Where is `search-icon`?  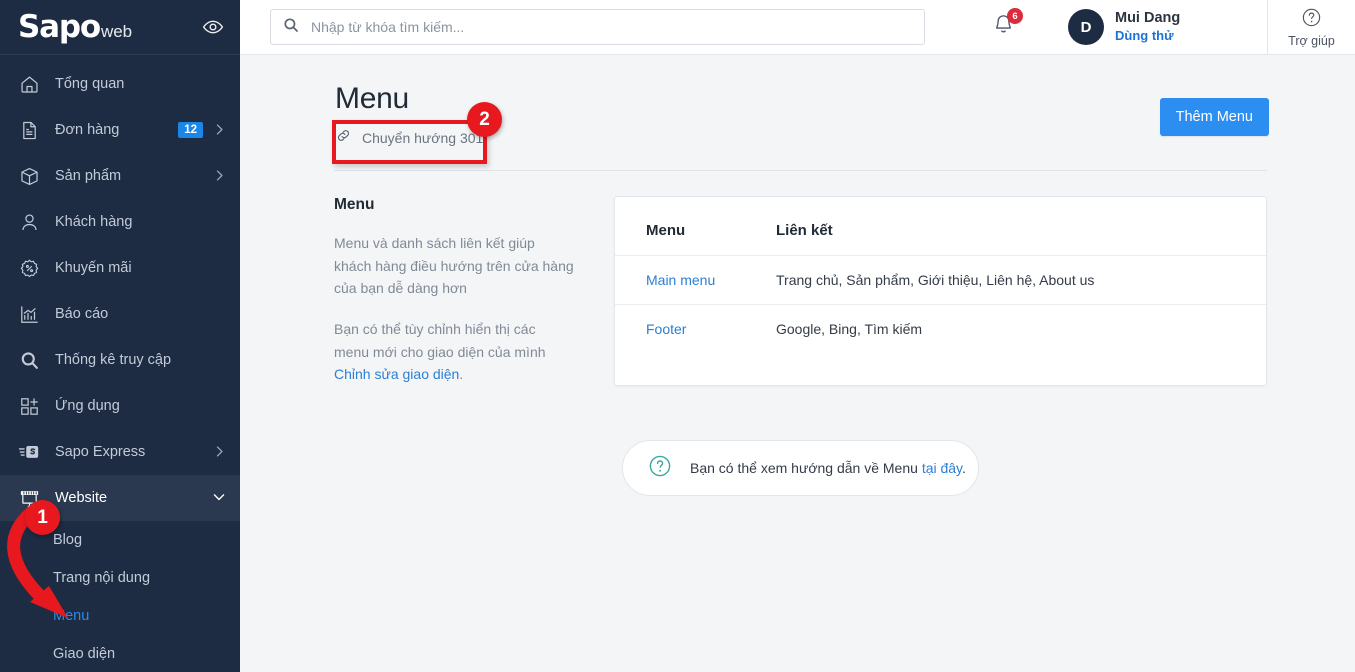
search-icon is located at coordinates (291, 27).